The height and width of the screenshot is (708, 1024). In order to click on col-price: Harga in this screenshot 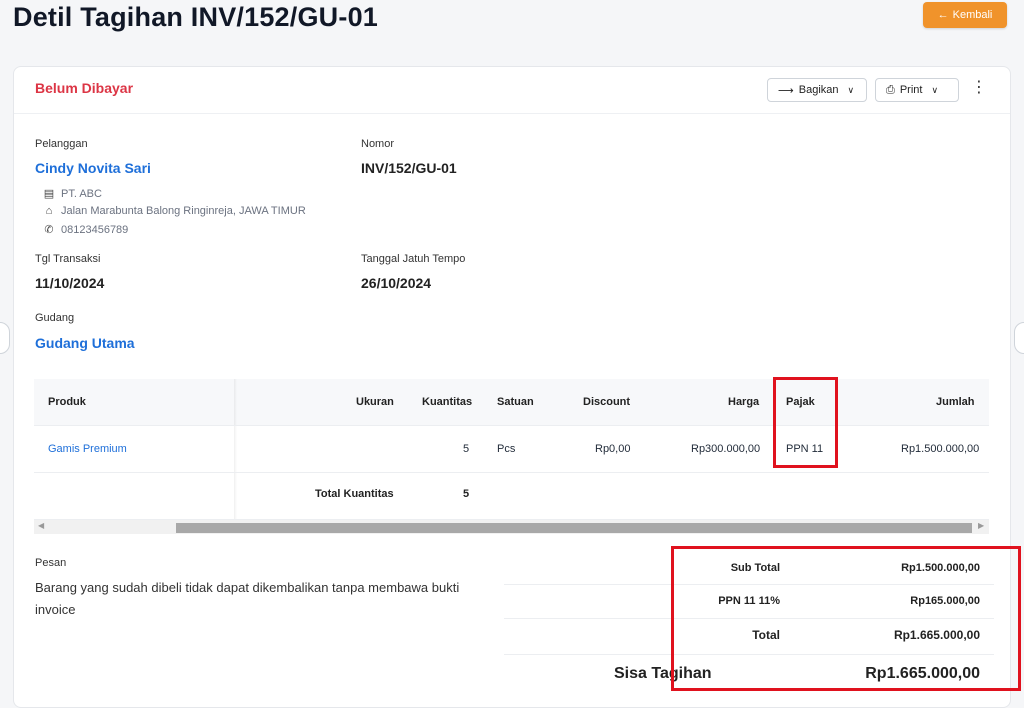, I will do `click(744, 402)`.